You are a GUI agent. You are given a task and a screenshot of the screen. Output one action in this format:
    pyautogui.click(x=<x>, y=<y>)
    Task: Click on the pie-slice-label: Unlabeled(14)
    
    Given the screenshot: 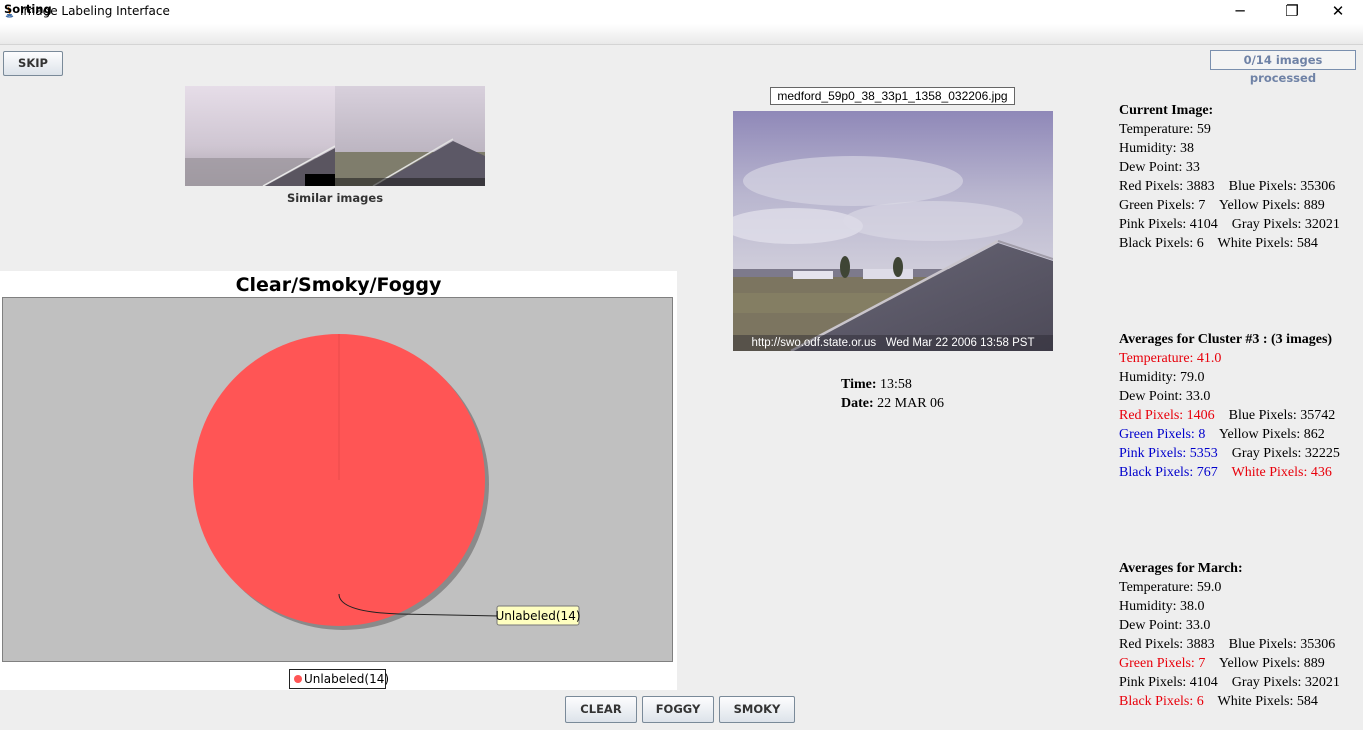 What is the action you would take?
    pyautogui.click(x=537, y=616)
    